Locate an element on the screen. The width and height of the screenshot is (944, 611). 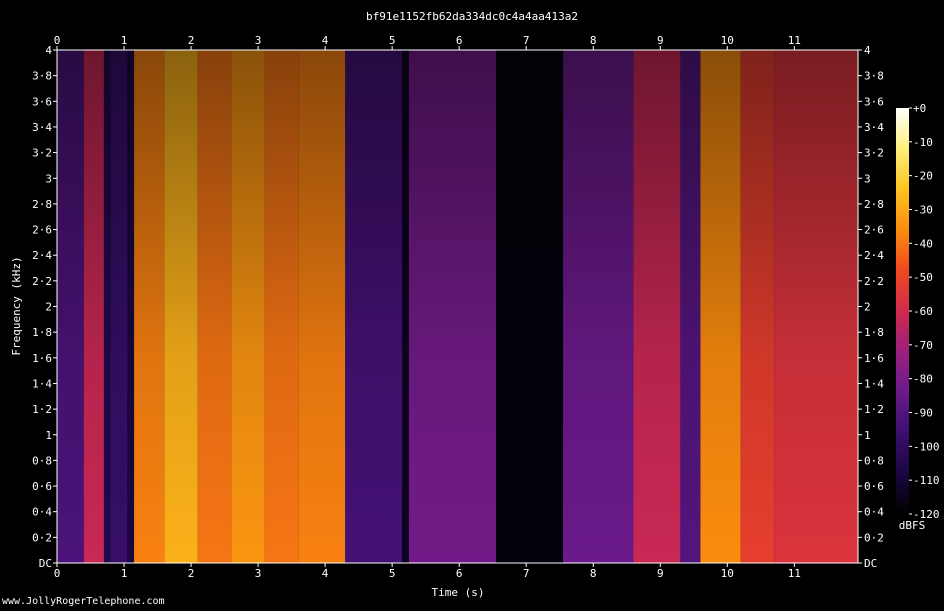
x-tick-label-bottom: 8 is located at coordinates (593, 573).